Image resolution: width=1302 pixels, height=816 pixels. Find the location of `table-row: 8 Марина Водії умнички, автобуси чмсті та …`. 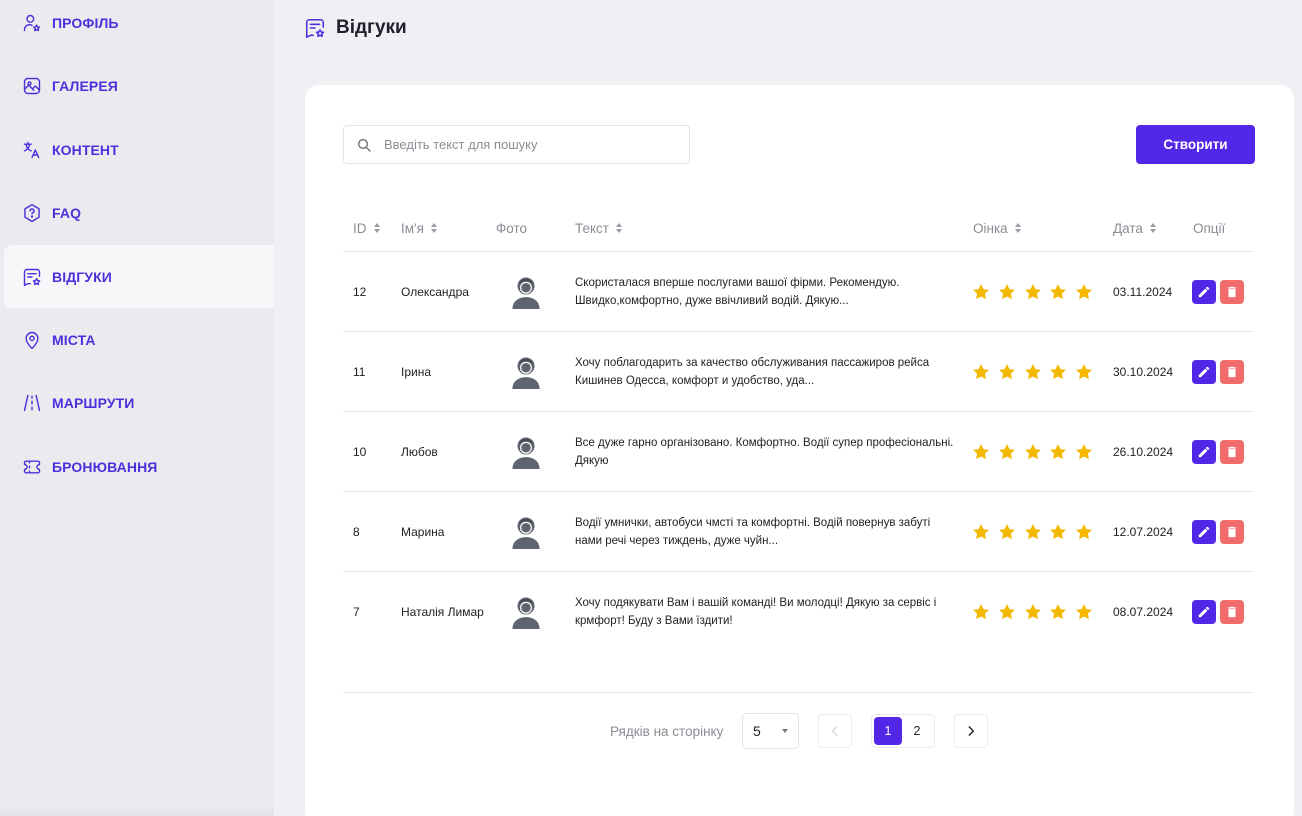

table-row: 8 Марина Водії умнички, автобуси чмсті та … is located at coordinates (798, 532).